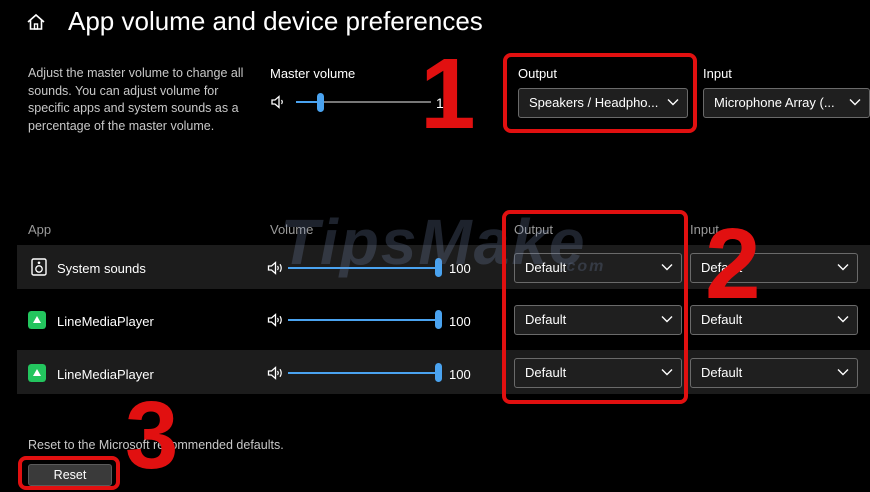  I want to click on annotation-number-3: 3, so click(152, 435).